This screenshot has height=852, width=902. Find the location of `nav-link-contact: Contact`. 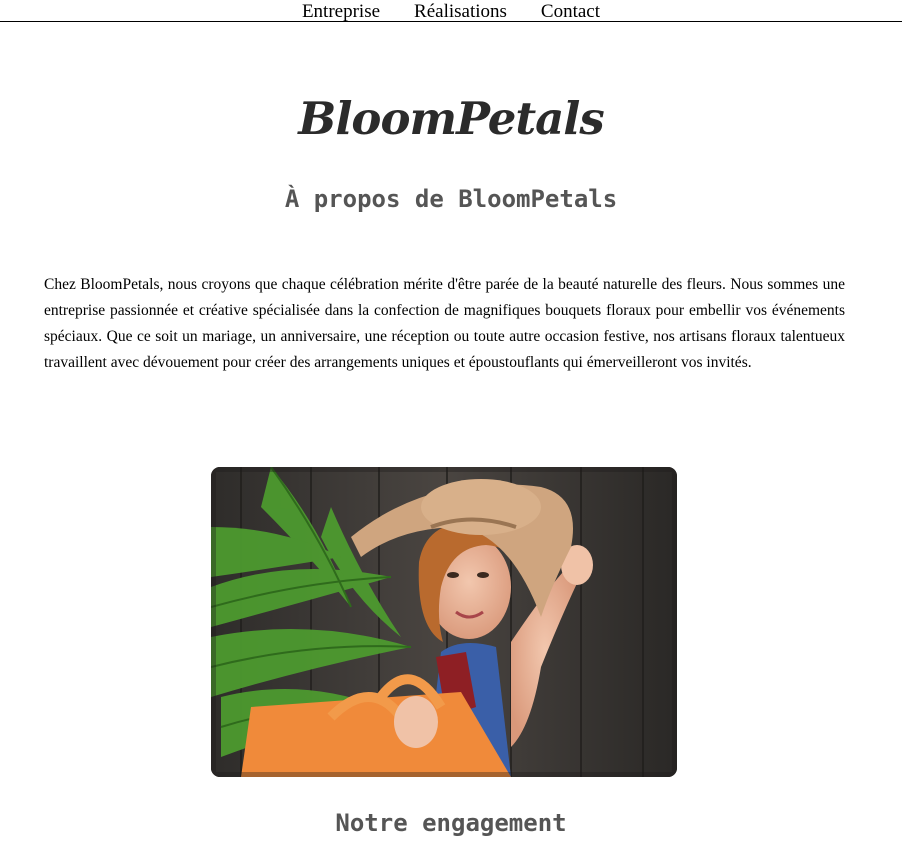

nav-link-contact: Contact is located at coordinates (570, 12).